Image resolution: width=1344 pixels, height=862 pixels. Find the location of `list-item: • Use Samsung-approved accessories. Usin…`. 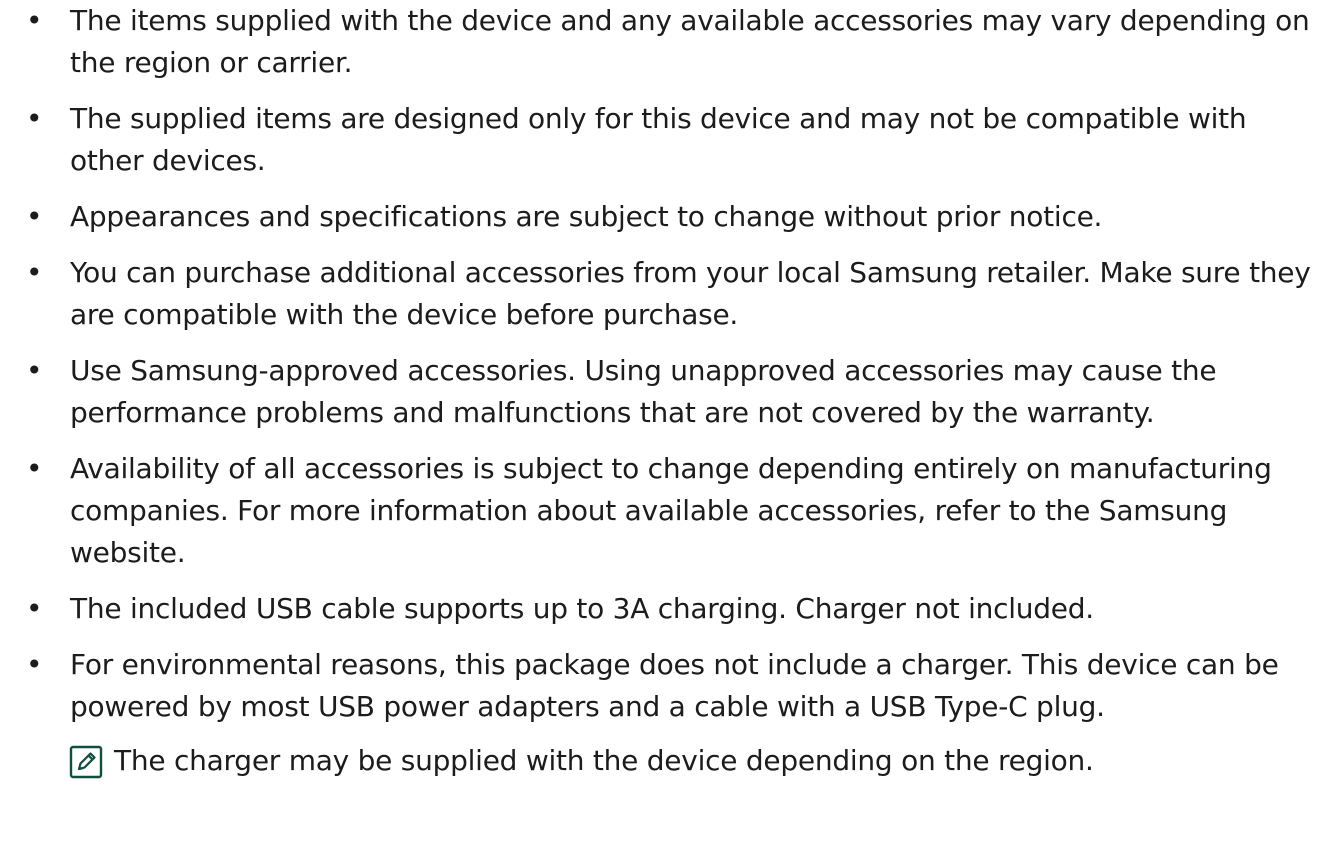

list-item: • Use Samsung-approved accessories. Usin… is located at coordinates (672, 392).